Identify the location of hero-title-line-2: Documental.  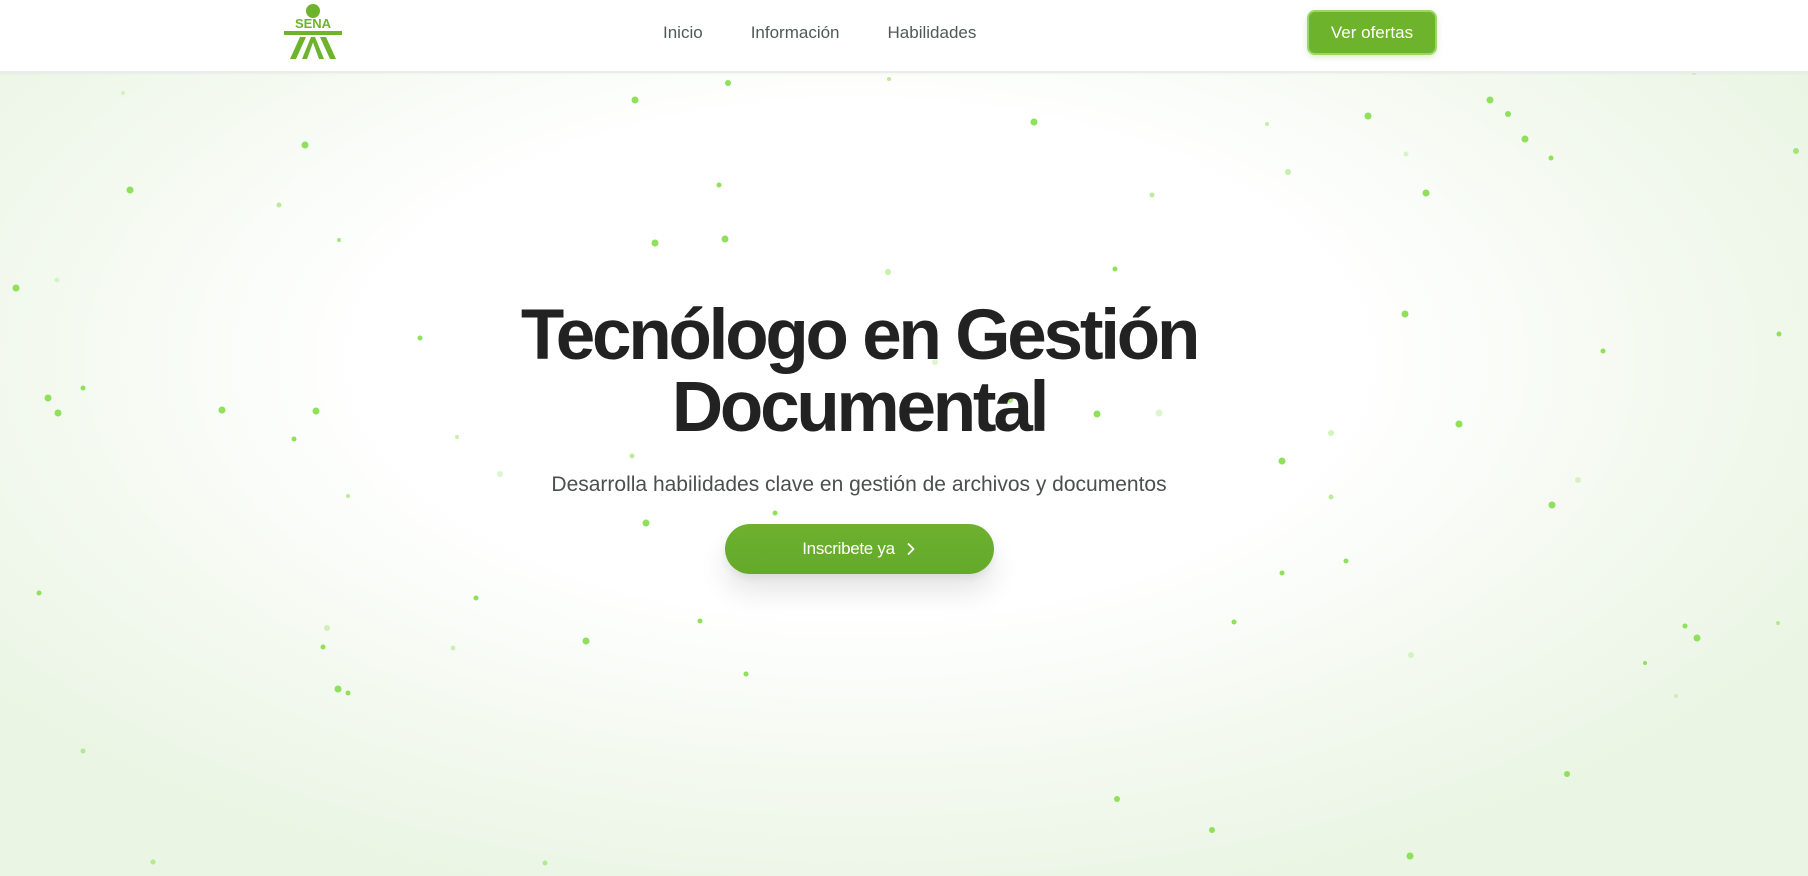
(860, 407).